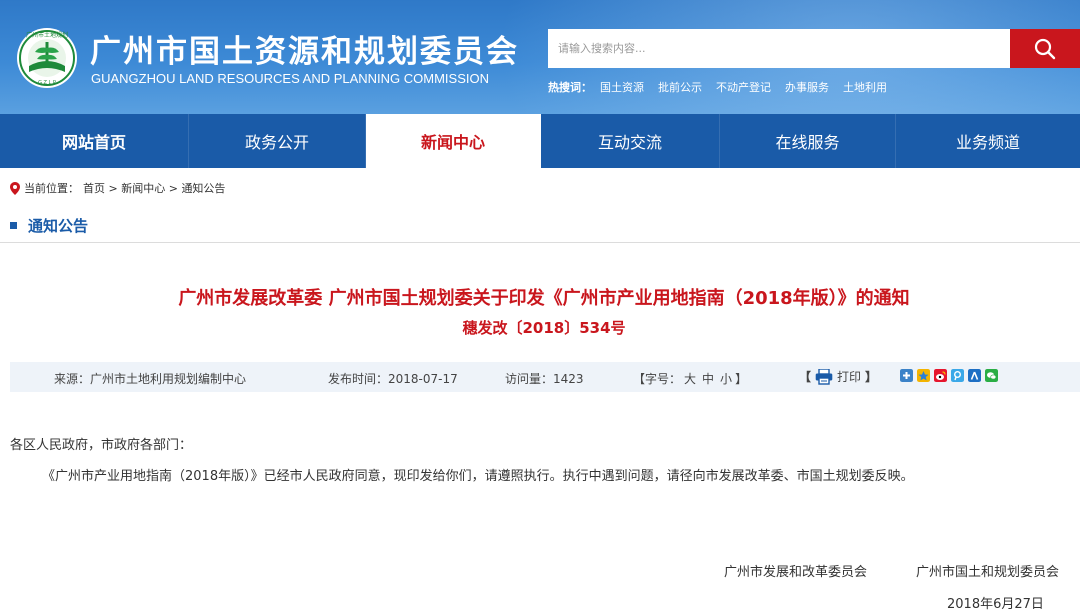 Image resolution: width=1080 pixels, height=613 pixels. What do you see at coordinates (805, 377) in the screenshot?
I see `print-bracket-open: 【` at bounding box center [805, 377].